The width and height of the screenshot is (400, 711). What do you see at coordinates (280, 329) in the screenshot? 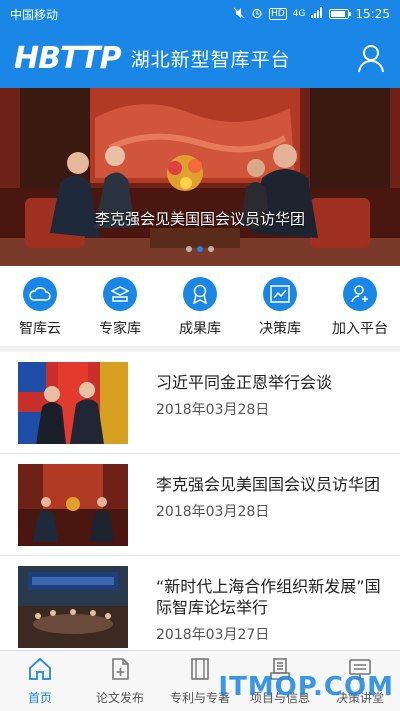
I see `quick-nav-label: 决策库` at bounding box center [280, 329].